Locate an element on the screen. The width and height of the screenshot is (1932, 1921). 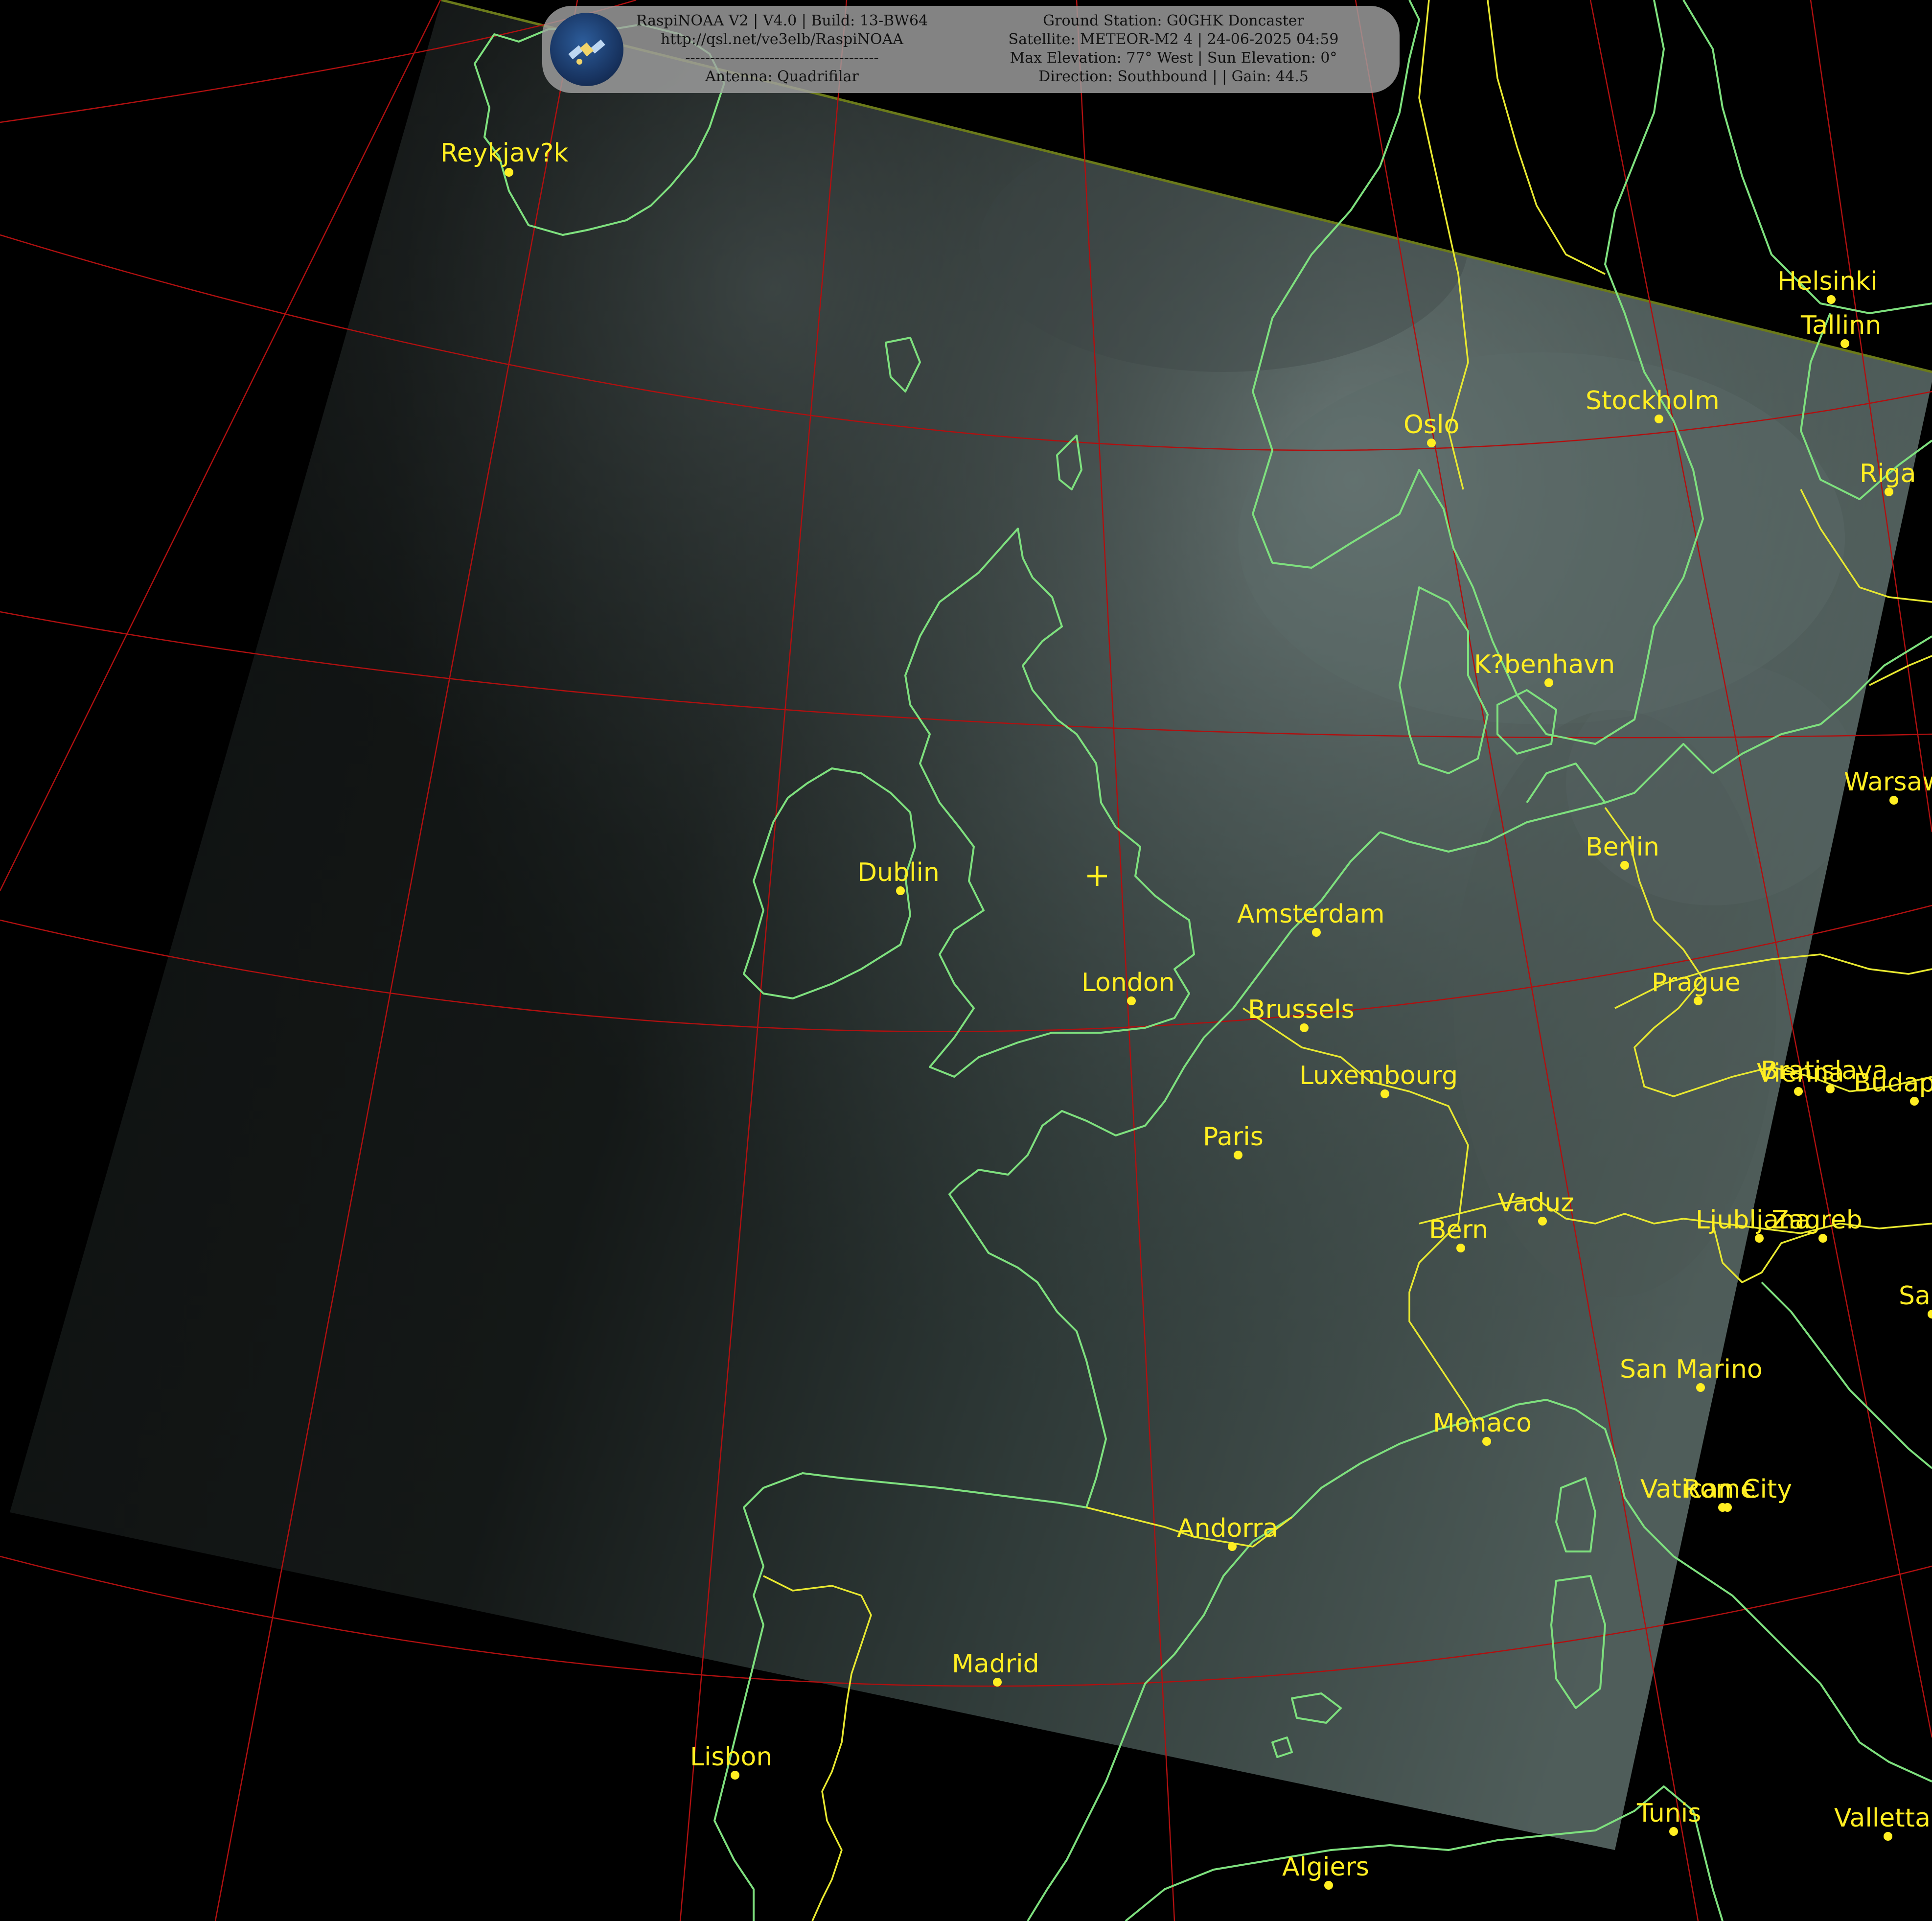
city-dot-madrid is located at coordinates (997, 1682).